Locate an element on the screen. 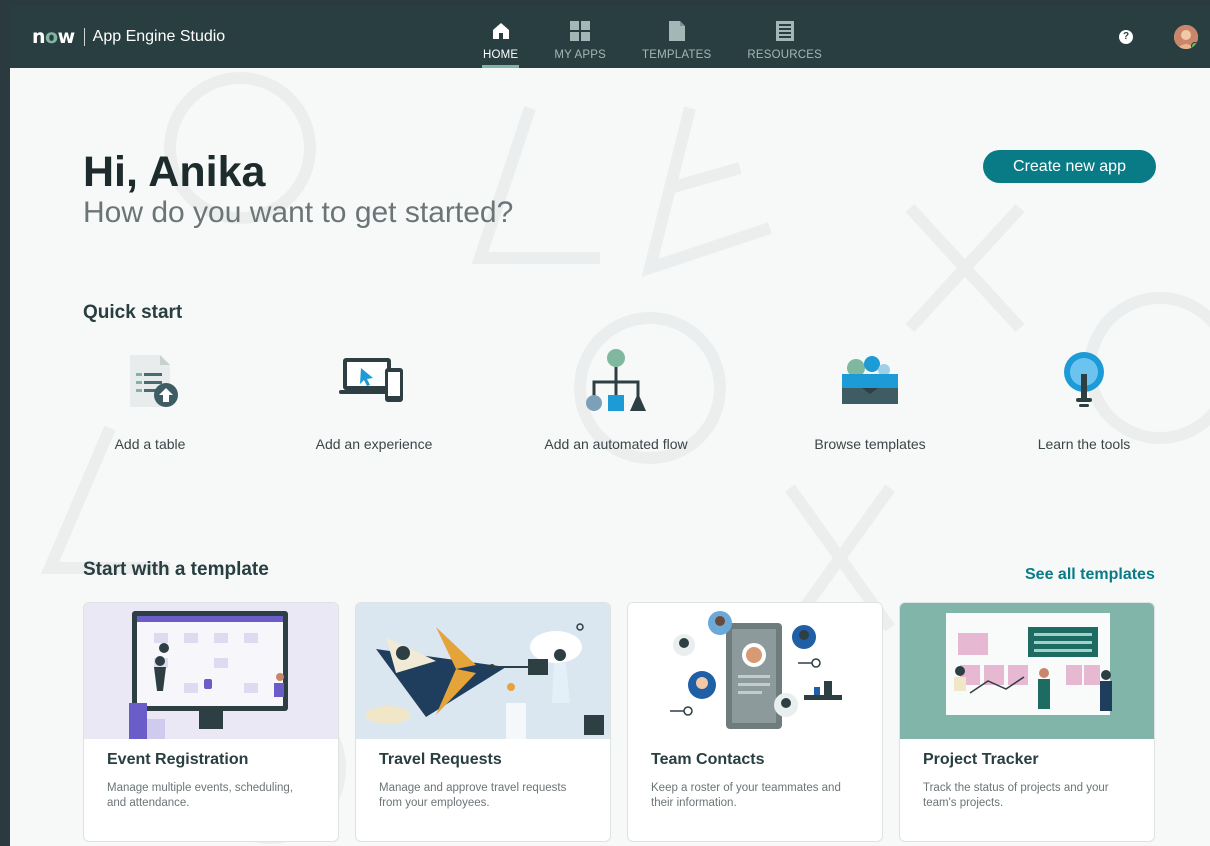 The width and height of the screenshot is (1210, 846). greeting-subtitle: How do you want to get started? is located at coordinates (298, 212).